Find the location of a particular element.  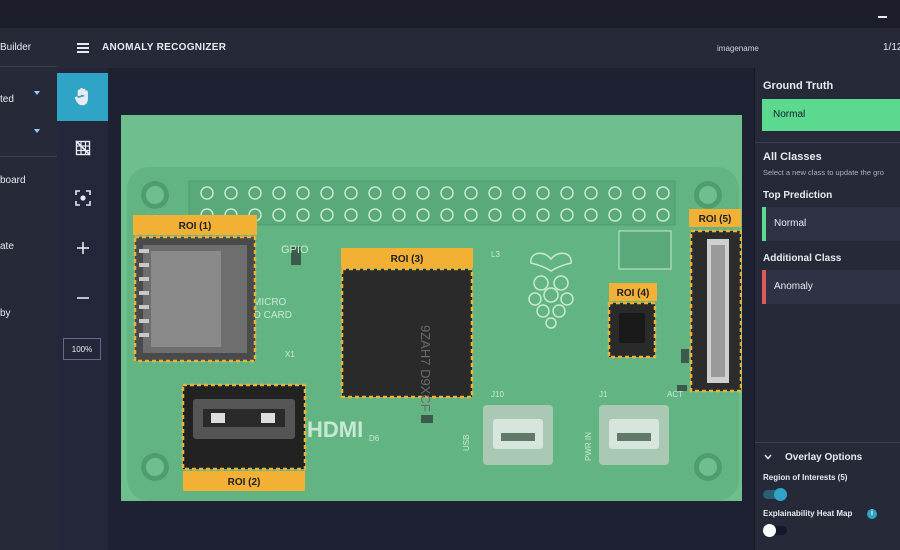

roi-3: ROI (3) 9ZAH7 D9XCF is located at coordinates (407, 330).